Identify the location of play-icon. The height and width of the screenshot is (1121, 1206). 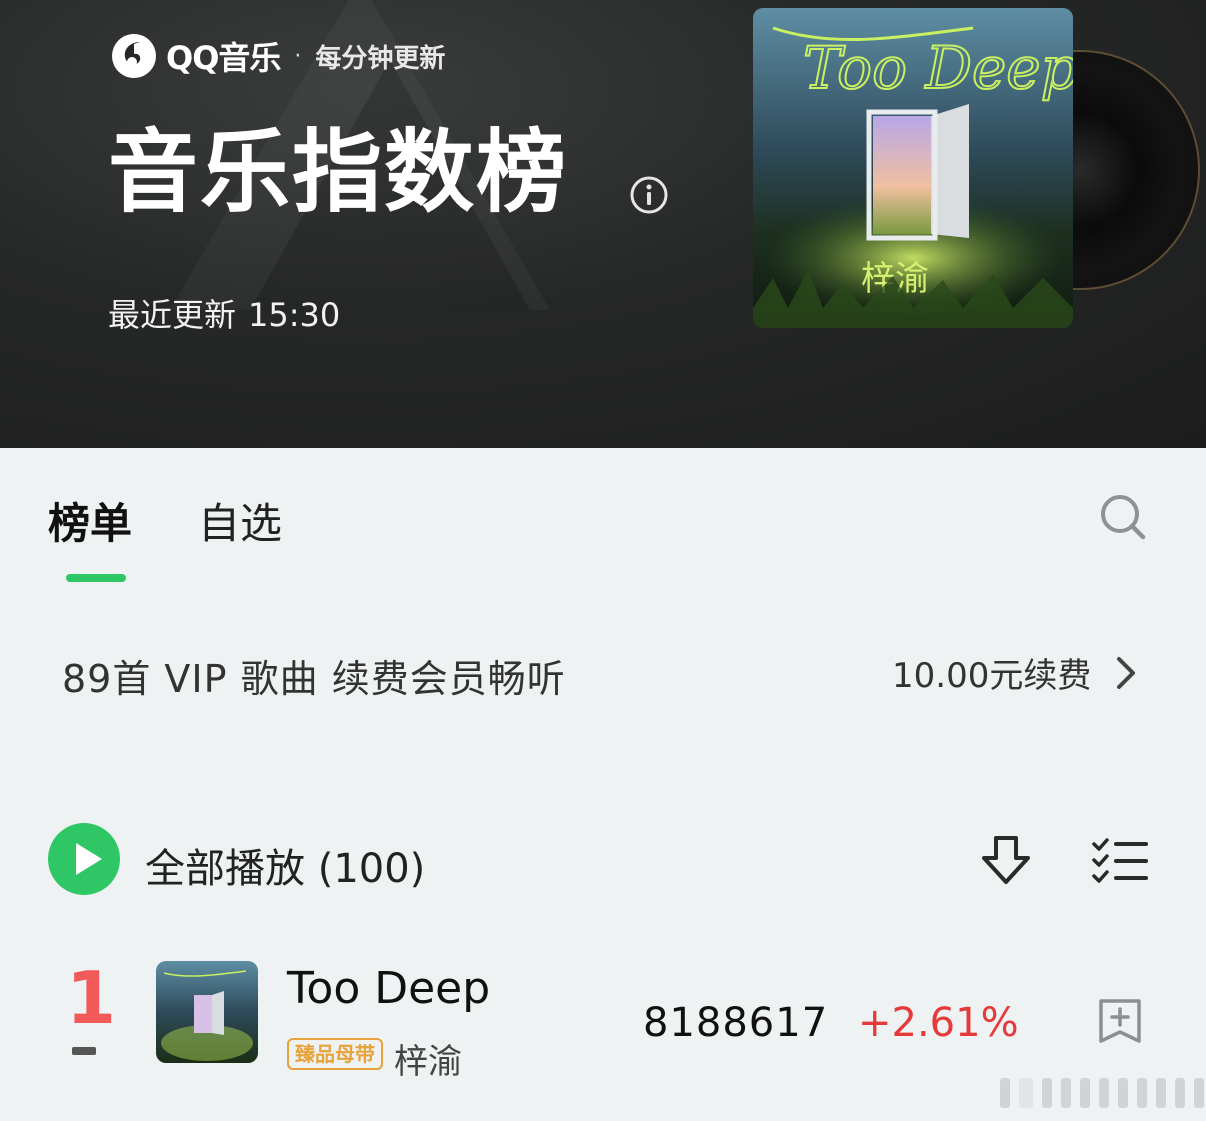
(89, 859).